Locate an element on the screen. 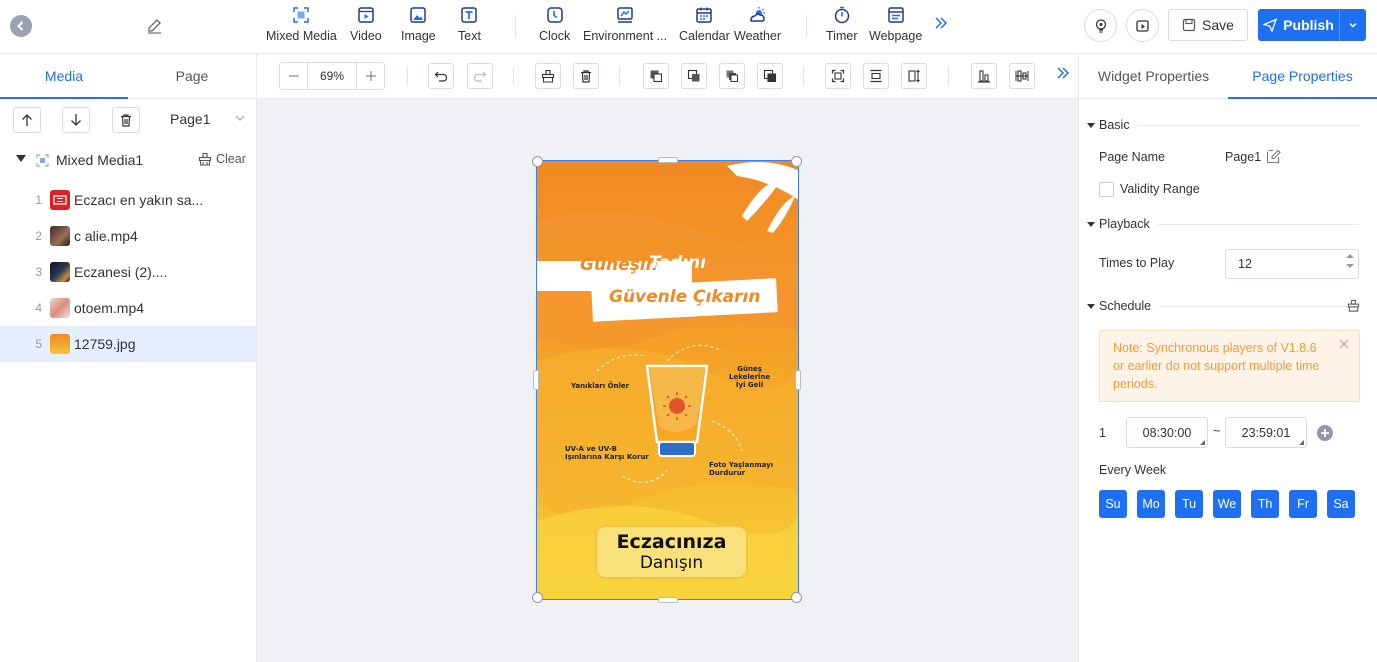 The height and width of the screenshot is (662, 1377). section-schedule: Schedule is located at coordinates (1223, 306).